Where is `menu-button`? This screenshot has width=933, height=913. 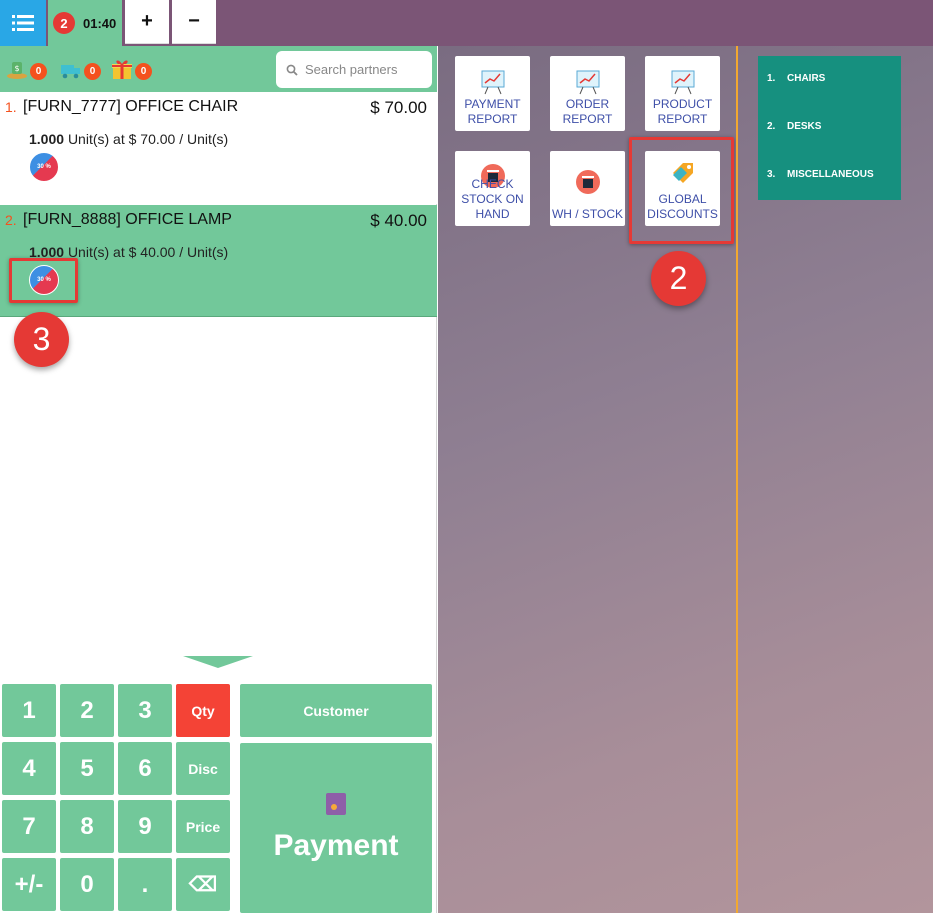 menu-button is located at coordinates (23, 23).